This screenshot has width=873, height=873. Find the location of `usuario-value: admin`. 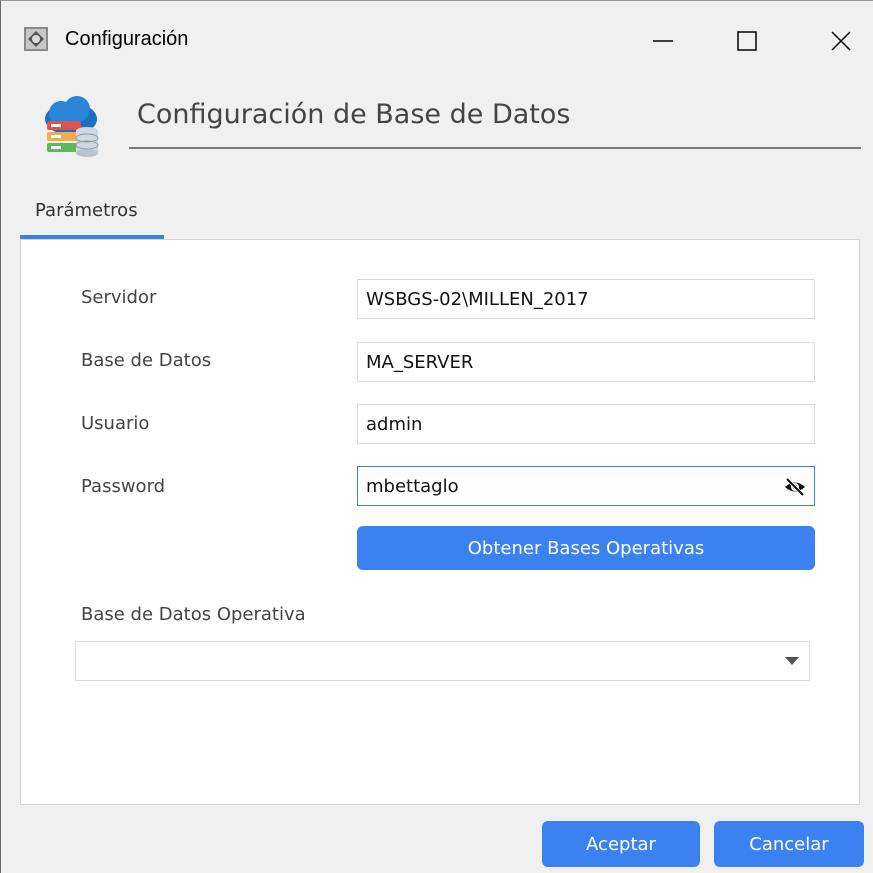

usuario-value: admin is located at coordinates (394, 424).